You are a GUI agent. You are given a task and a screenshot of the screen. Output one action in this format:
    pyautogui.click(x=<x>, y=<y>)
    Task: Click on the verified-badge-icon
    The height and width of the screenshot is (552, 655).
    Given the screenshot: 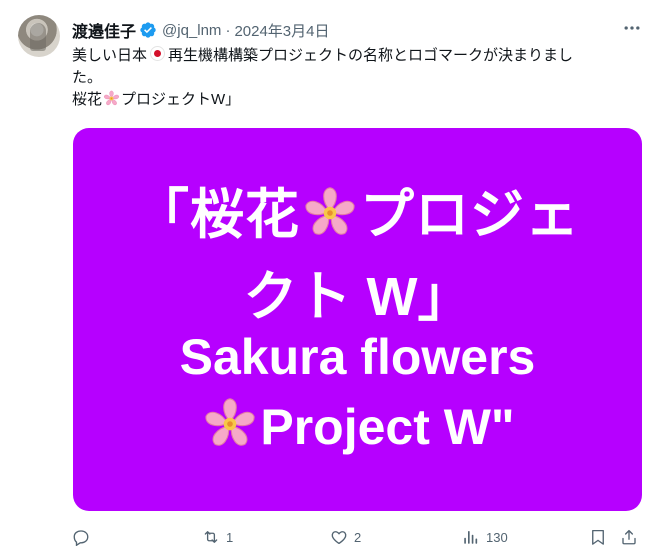 What is the action you would take?
    pyautogui.click(x=148, y=30)
    